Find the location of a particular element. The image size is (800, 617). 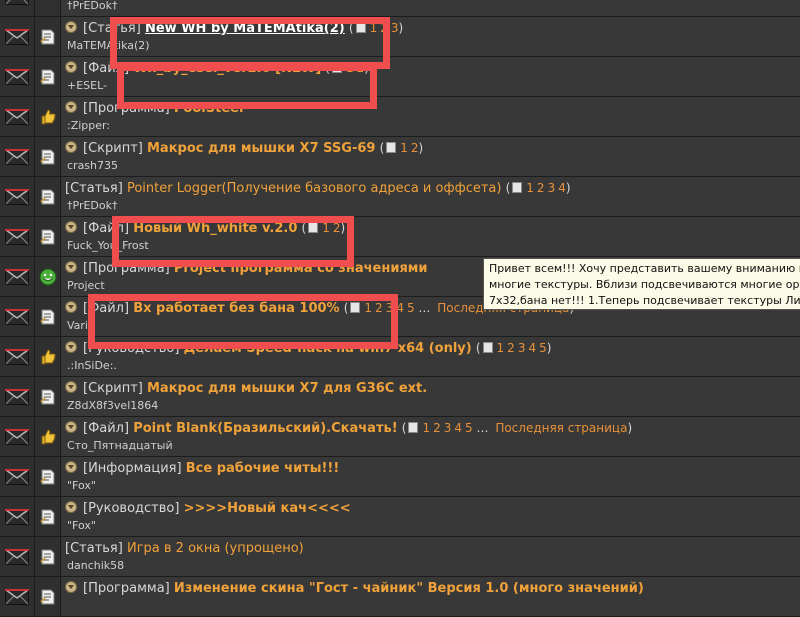

topic-author: danchik58 is located at coordinates (95, 565).